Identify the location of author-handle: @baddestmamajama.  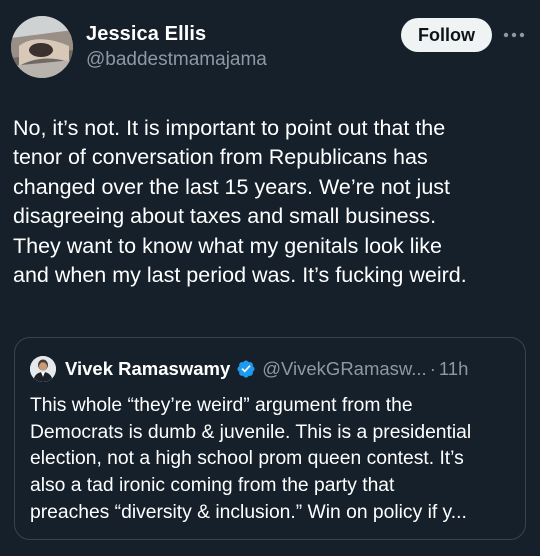
(176, 60).